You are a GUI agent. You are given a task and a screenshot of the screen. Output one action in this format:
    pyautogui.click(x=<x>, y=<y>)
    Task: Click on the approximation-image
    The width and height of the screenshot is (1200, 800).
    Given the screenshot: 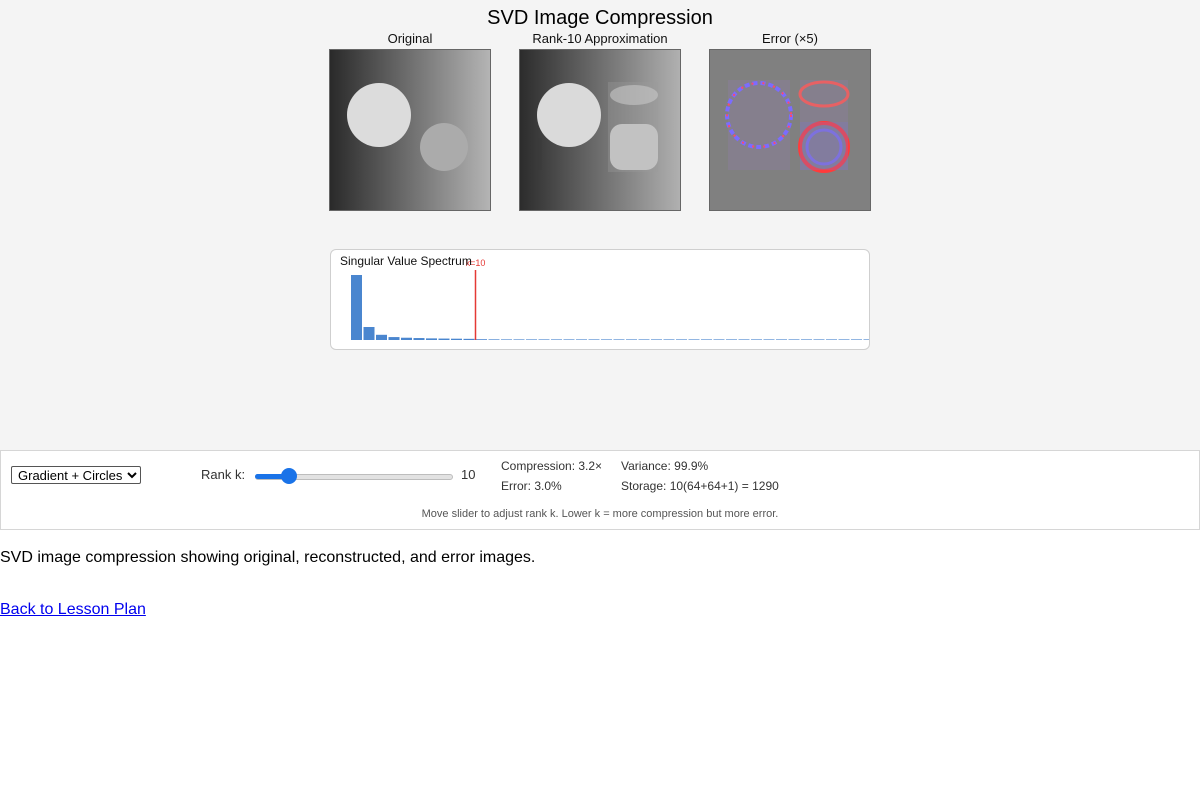 What is the action you would take?
    pyautogui.click(x=600, y=130)
    